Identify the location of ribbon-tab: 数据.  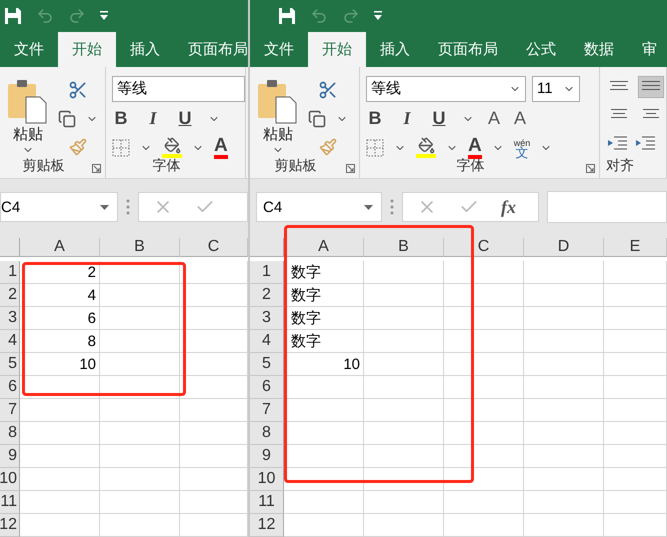
(599, 49).